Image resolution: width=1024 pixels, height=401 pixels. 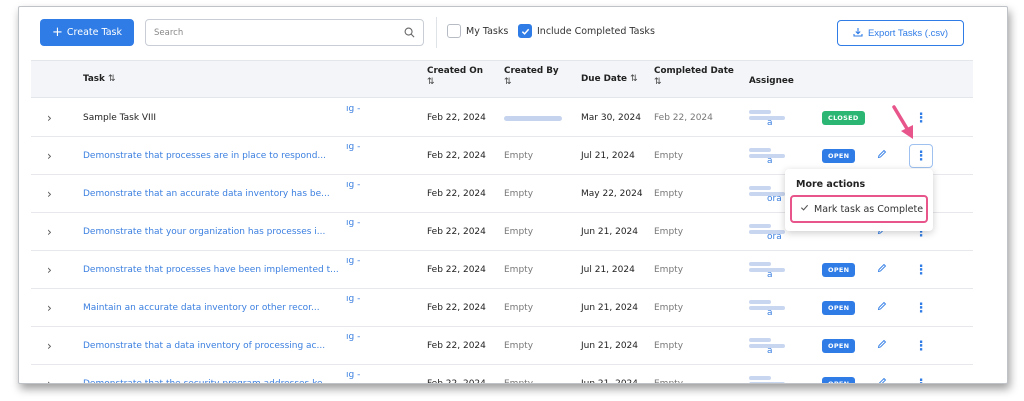 I want to click on plus-icon: +, so click(x=57, y=32).